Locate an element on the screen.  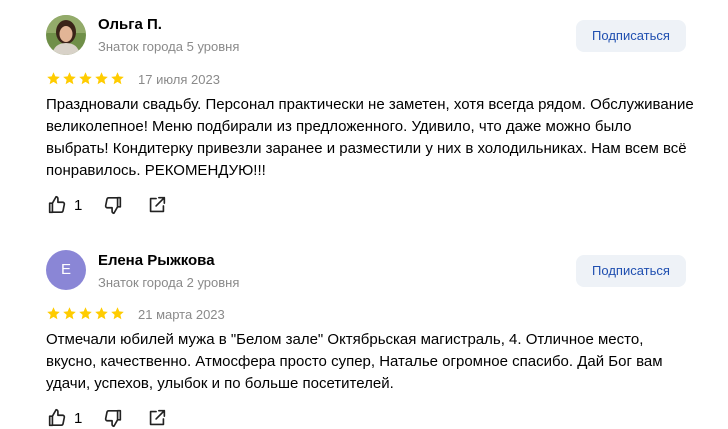
thumbs-down-icon is located at coordinates (113, 205).